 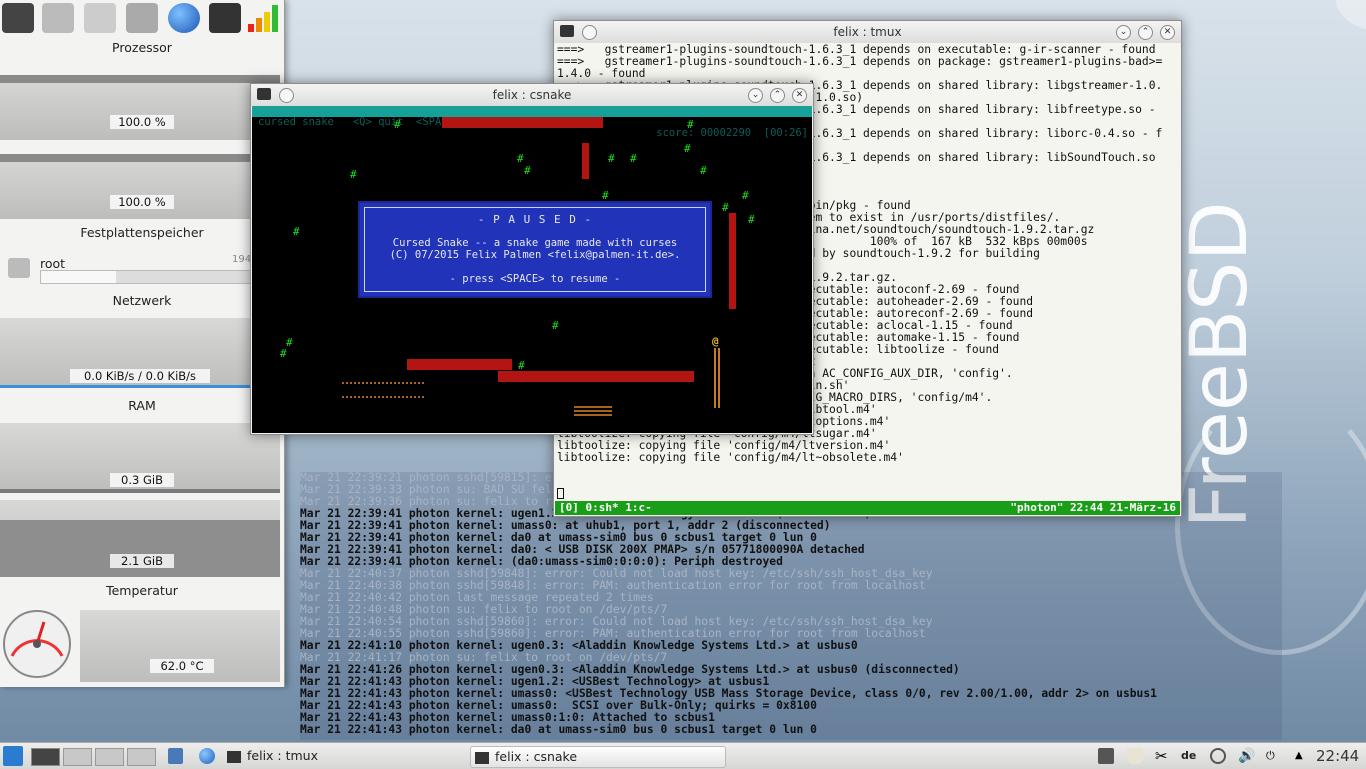 What do you see at coordinates (536, 756) in the screenshot?
I see `task-csnake-label: felix : csnake` at bounding box center [536, 756].